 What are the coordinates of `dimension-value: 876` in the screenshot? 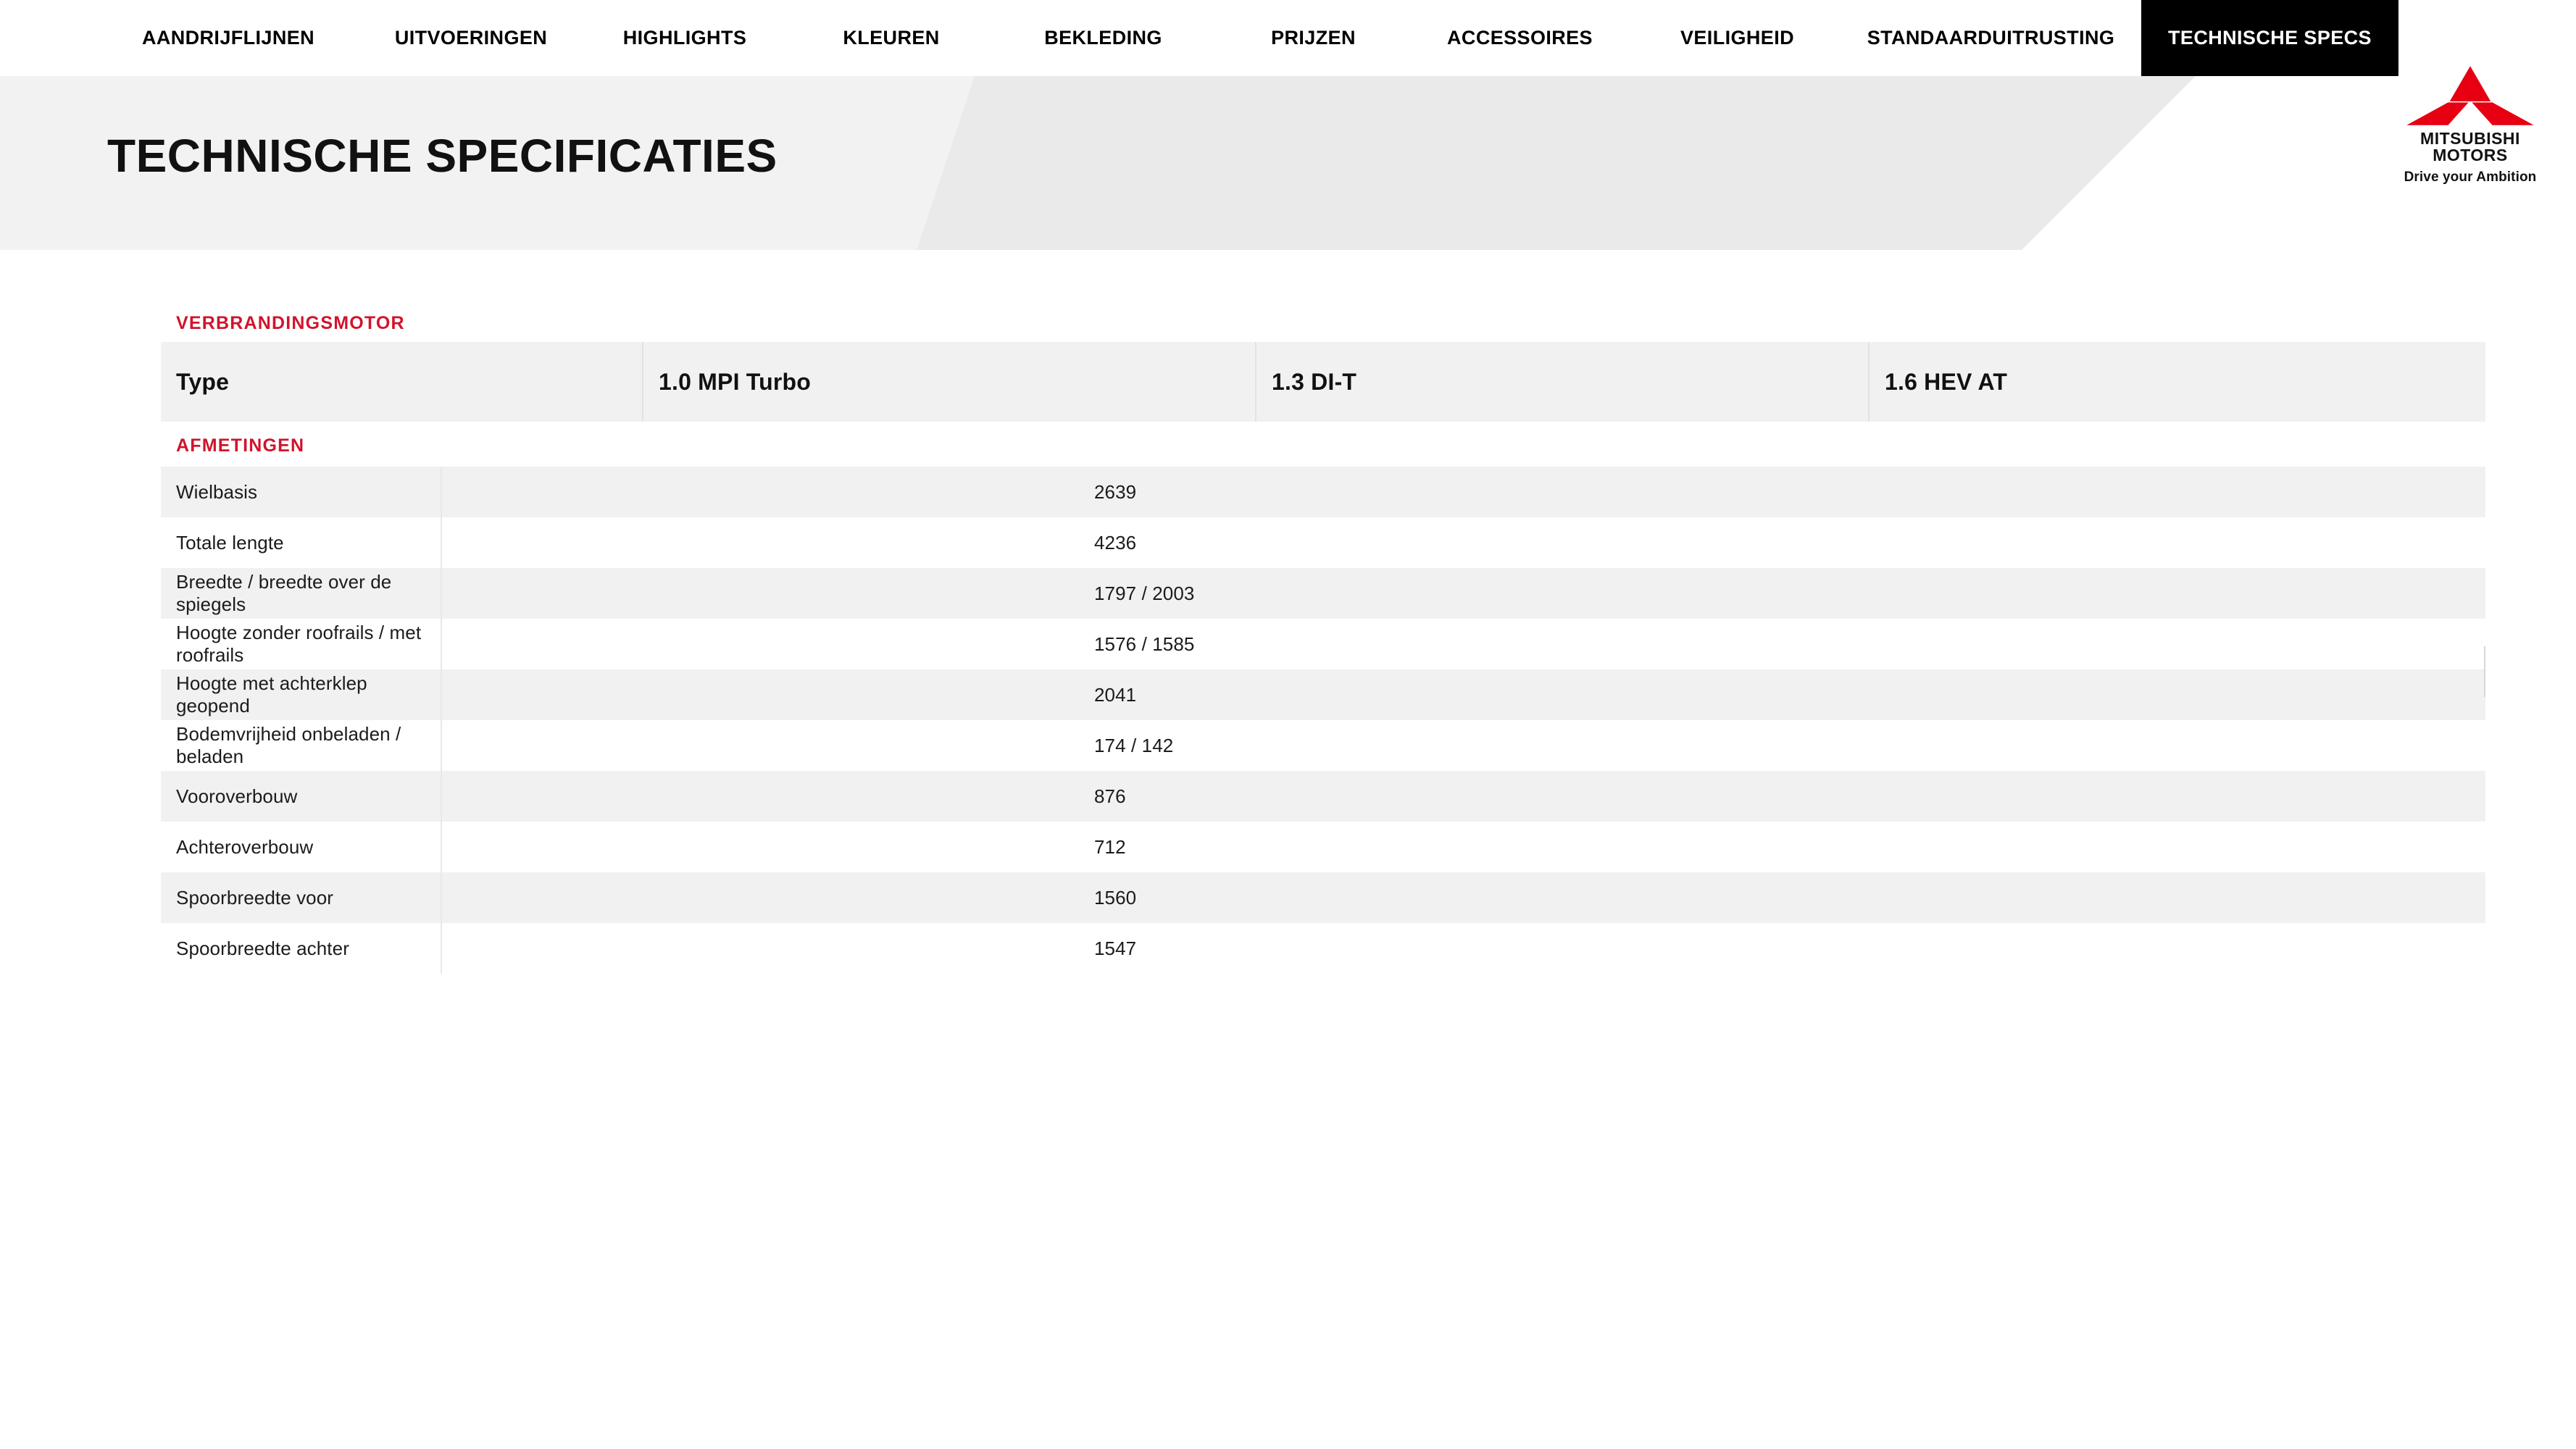 It's located at (1110, 796).